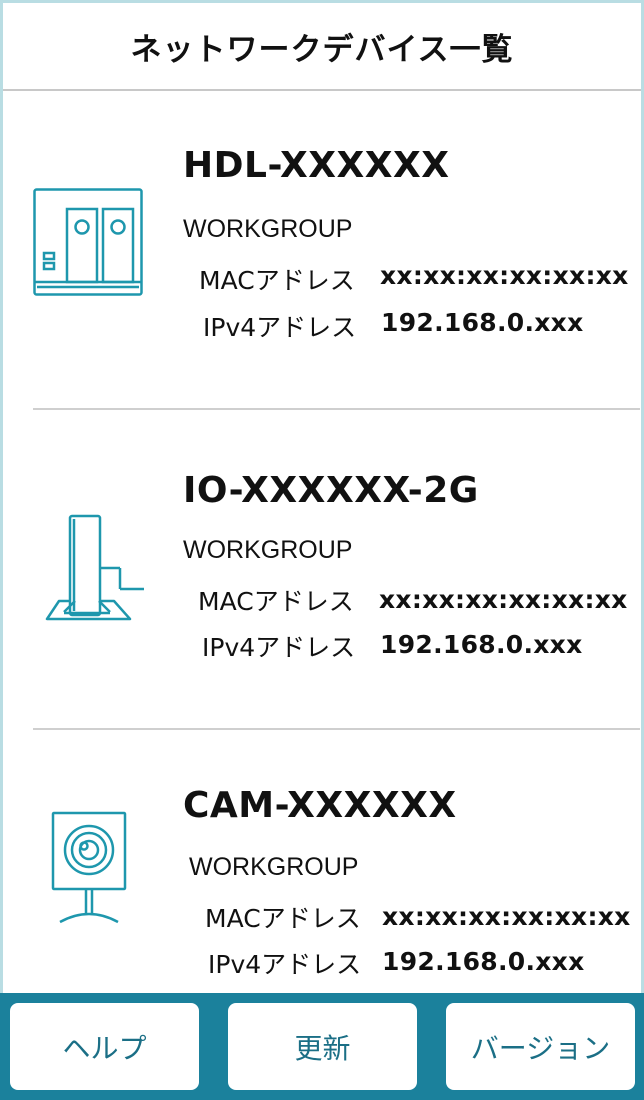 The height and width of the screenshot is (1100, 644). Describe the element at coordinates (540, 1046) in the screenshot. I see `version-button: バージョン` at that location.